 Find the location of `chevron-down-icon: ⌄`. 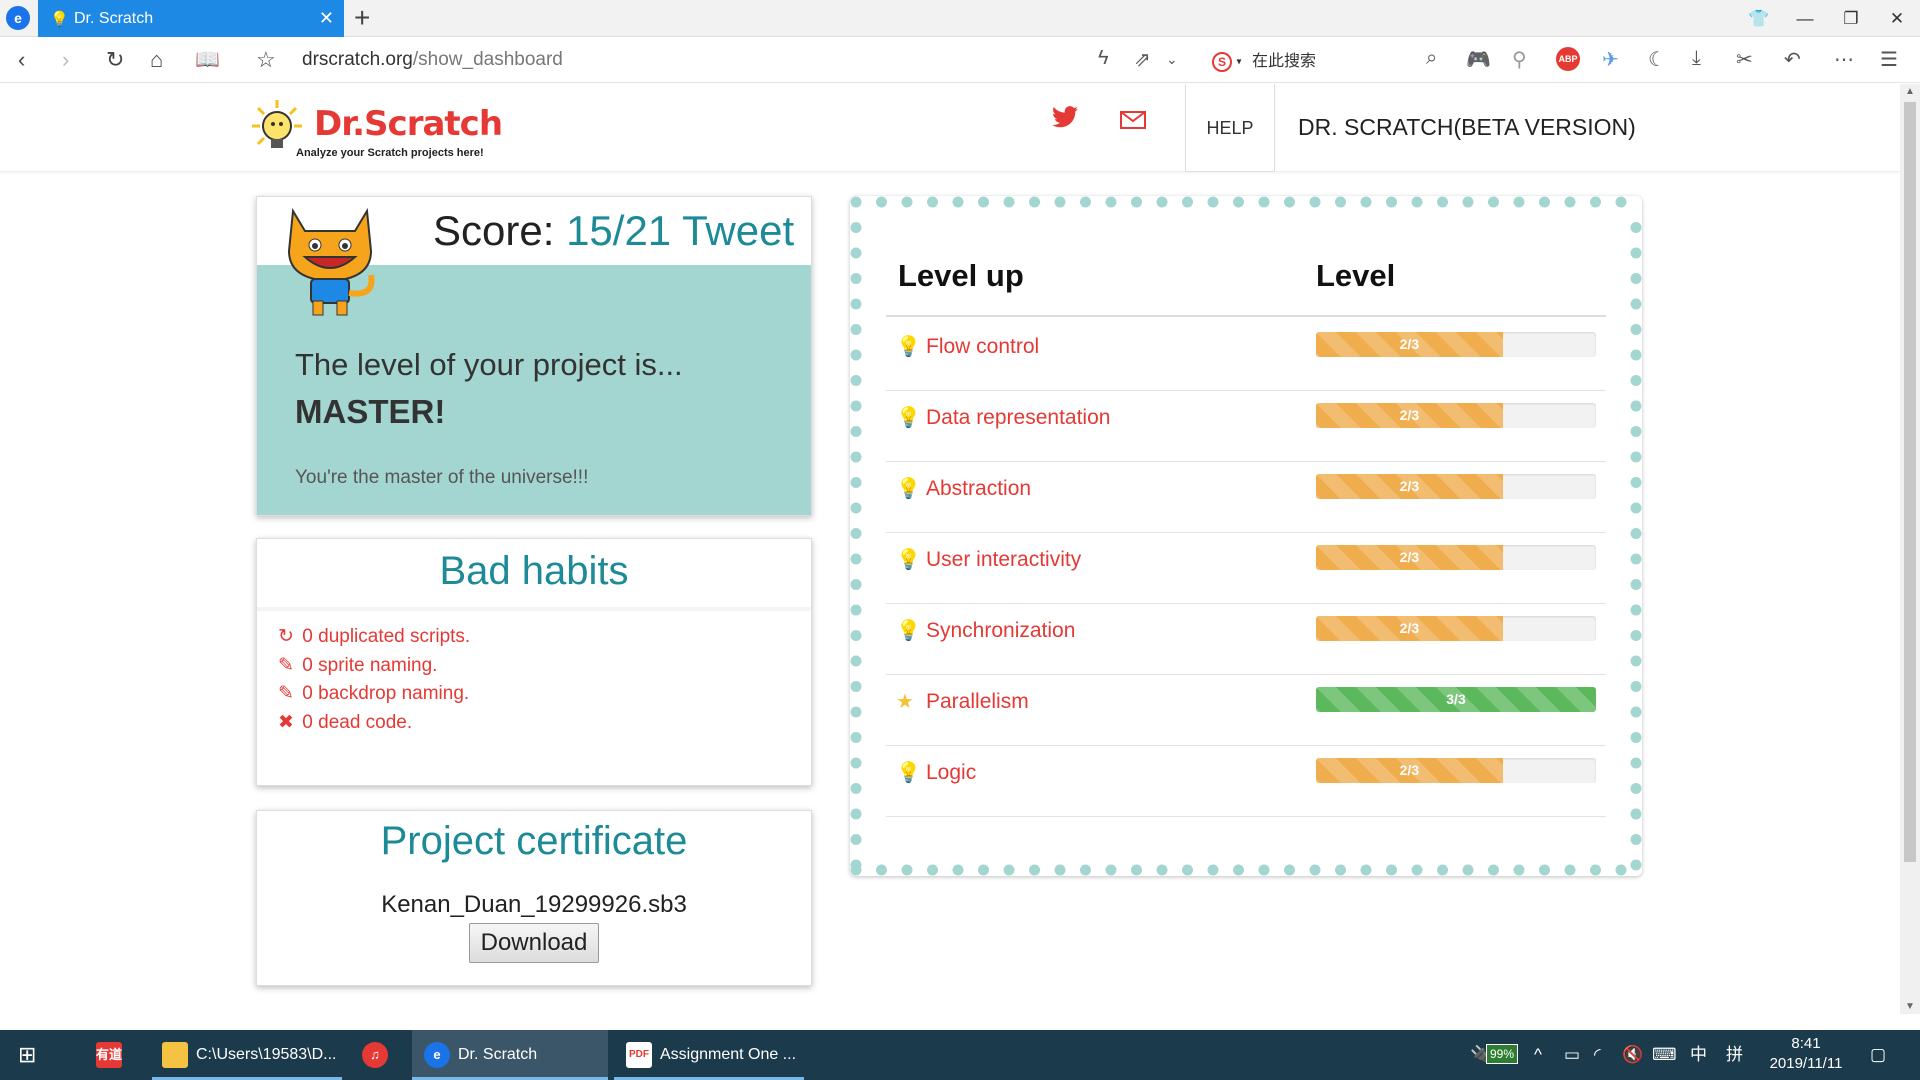

chevron-down-icon: ⌄ is located at coordinates (1172, 59).